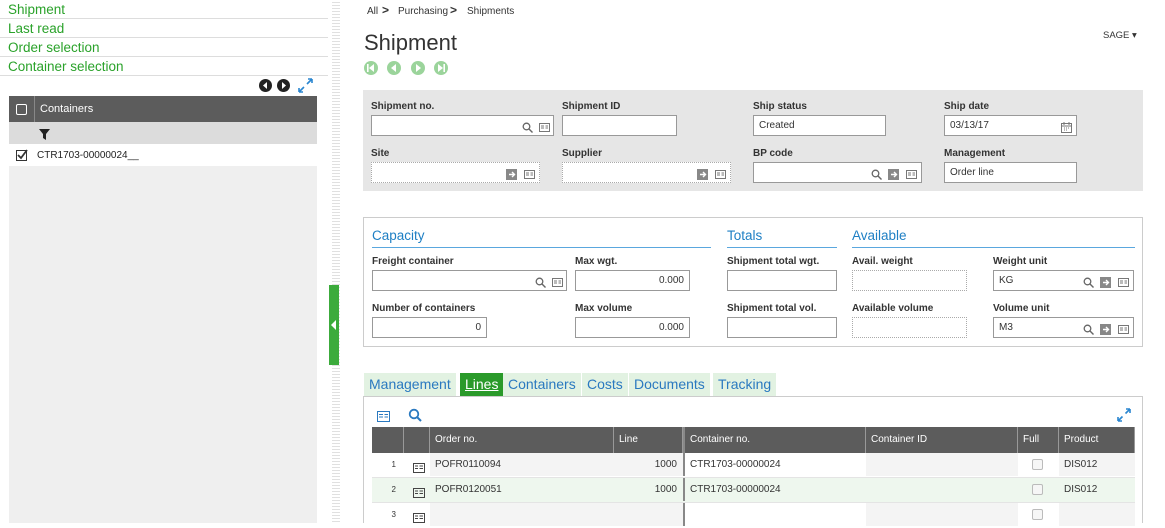  What do you see at coordinates (1038, 440) in the screenshot?
I see `grid-header-full: Full` at bounding box center [1038, 440].